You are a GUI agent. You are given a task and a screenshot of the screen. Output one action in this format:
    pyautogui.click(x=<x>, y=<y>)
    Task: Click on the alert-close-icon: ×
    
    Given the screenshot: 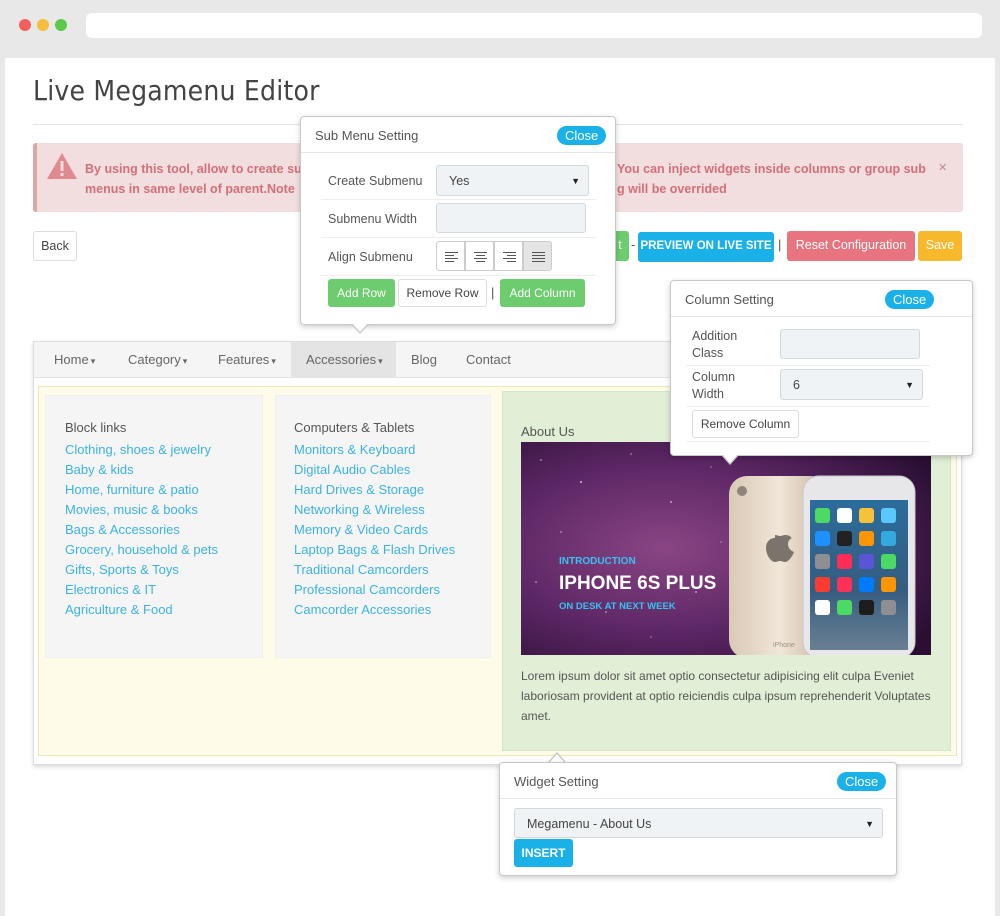 What is the action you would take?
    pyautogui.click(x=942, y=167)
    